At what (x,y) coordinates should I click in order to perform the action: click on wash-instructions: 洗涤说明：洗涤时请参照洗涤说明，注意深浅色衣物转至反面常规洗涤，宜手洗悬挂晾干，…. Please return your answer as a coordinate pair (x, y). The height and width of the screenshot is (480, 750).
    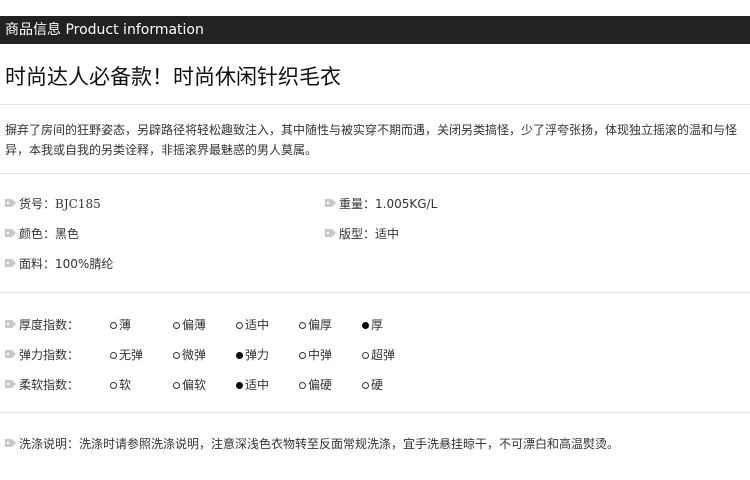
    Looking at the image, I should click on (312, 444).